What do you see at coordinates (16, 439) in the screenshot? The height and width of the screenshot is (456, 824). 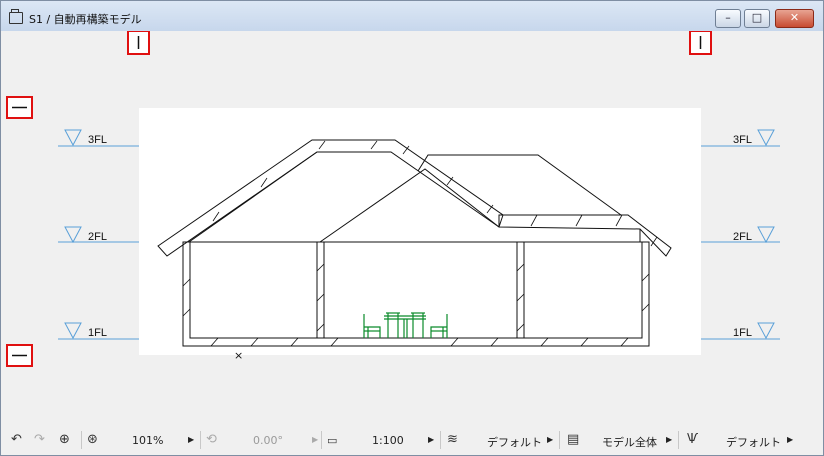 I see `undo-icon: ↶` at bounding box center [16, 439].